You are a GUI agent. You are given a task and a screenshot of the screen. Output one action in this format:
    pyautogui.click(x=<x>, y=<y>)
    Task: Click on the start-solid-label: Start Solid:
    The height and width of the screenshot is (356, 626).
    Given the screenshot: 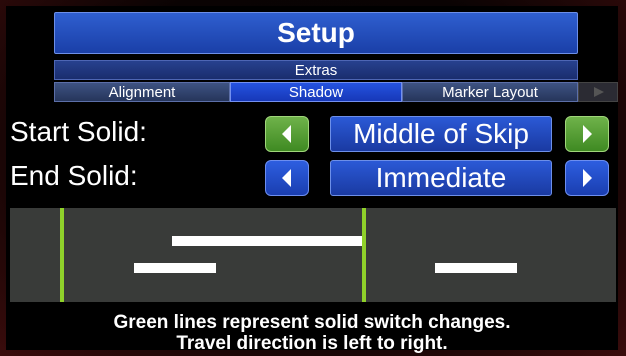 What is the action you would take?
    pyautogui.click(x=78, y=131)
    